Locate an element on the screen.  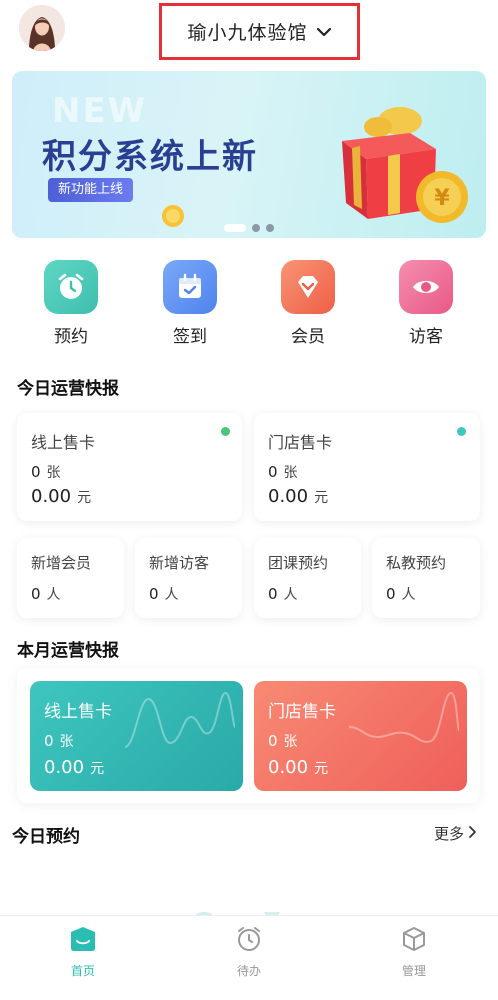
card-title: 团课预约 is located at coordinates (298, 563).